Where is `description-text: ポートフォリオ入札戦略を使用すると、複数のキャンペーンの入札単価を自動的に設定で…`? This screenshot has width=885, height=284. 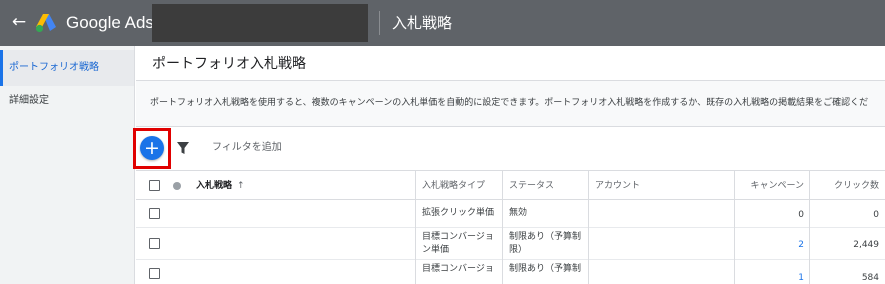 description-text: ポートフォリオ入札戦略を使用すると、複数のキャンペーンの入札単価を自動的に設定で… is located at coordinates (509, 103).